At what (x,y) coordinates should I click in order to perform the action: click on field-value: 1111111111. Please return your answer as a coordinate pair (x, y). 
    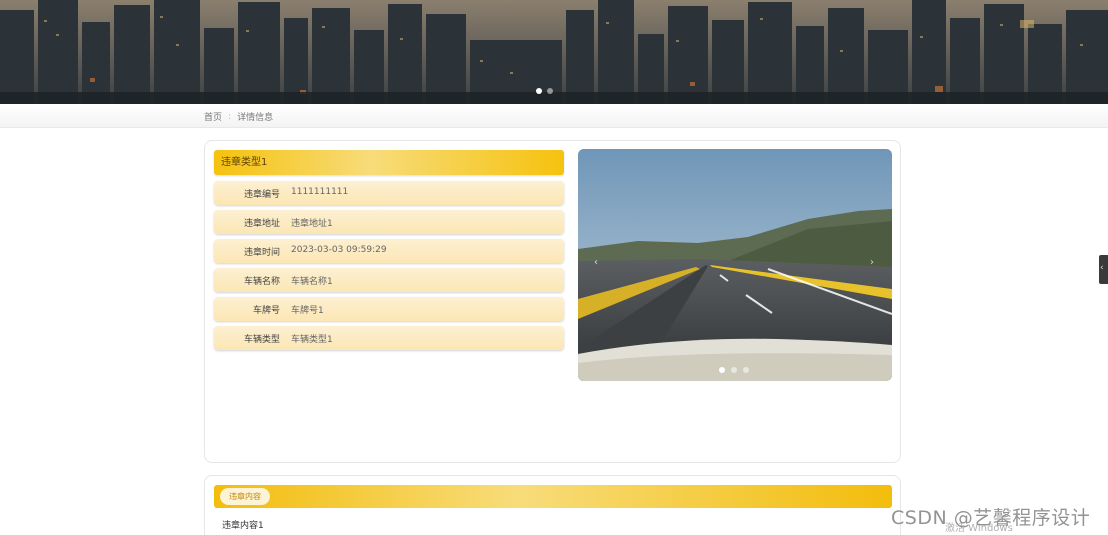
    Looking at the image, I should click on (320, 192).